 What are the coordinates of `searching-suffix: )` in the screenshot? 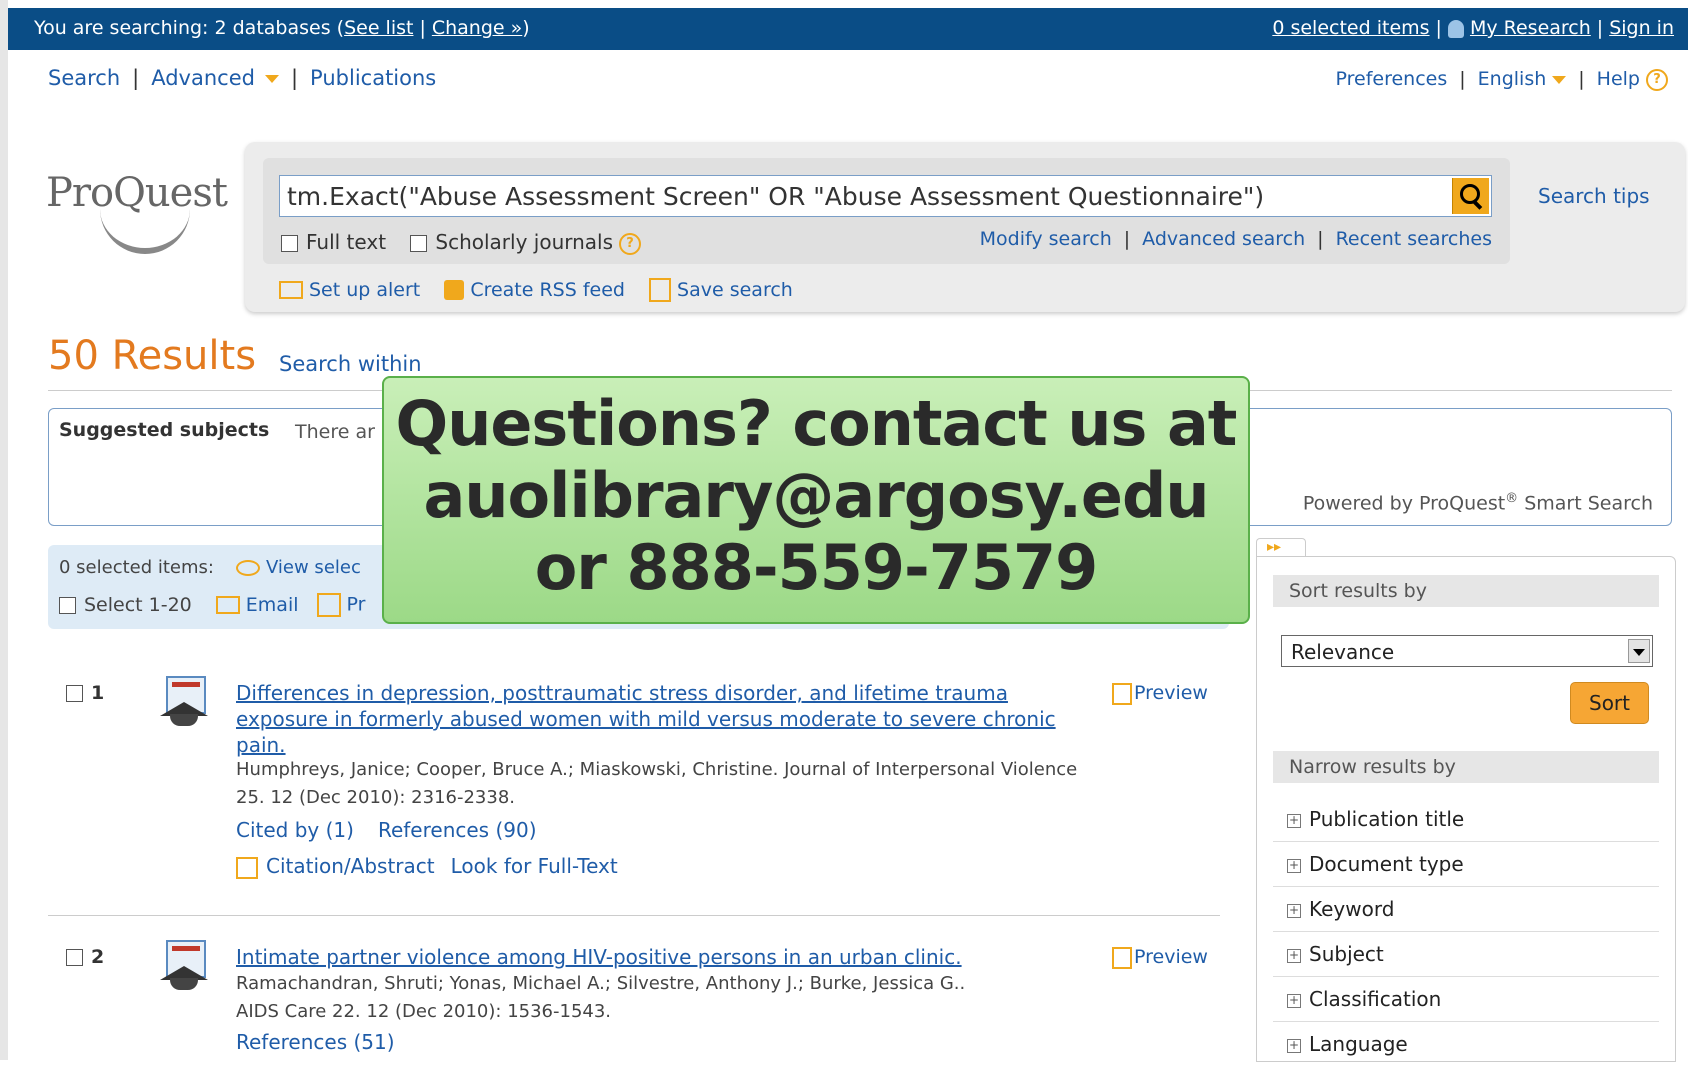 It's located at (526, 28).